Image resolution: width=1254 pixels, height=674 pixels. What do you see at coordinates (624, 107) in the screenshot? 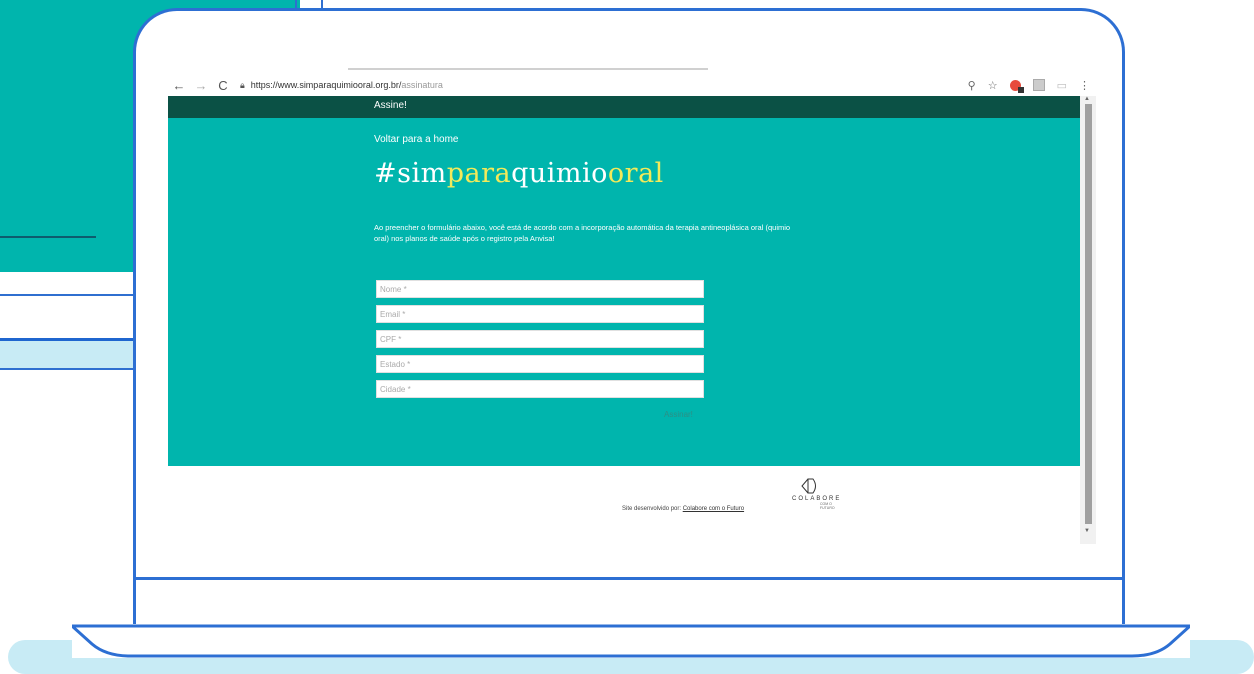
I see `site-nav: Assine!` at bounding box center [624, 107].